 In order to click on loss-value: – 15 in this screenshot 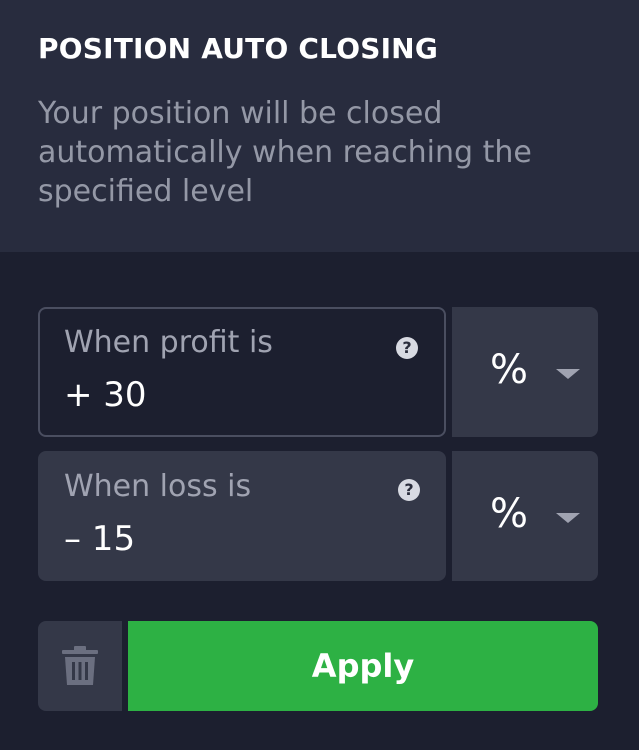, I will do `click(100, 539)`.